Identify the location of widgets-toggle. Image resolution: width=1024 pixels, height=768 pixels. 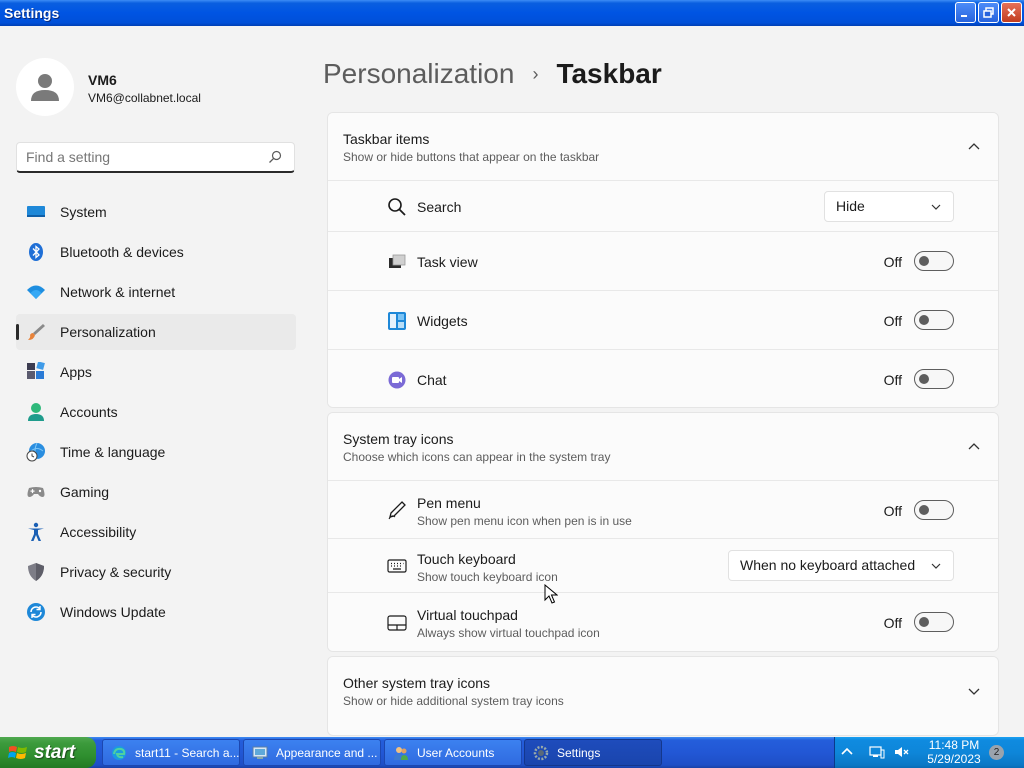
(934, 320).